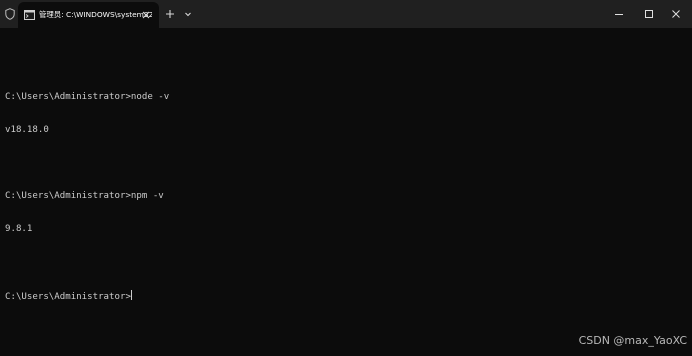 This screenshot has width=692, height=356. Describe the element at coordinates (346, 14) in the screenshot. I see `title-bar: 管理员: C:\WINDOWS\system32\cmd.exe` at that location.